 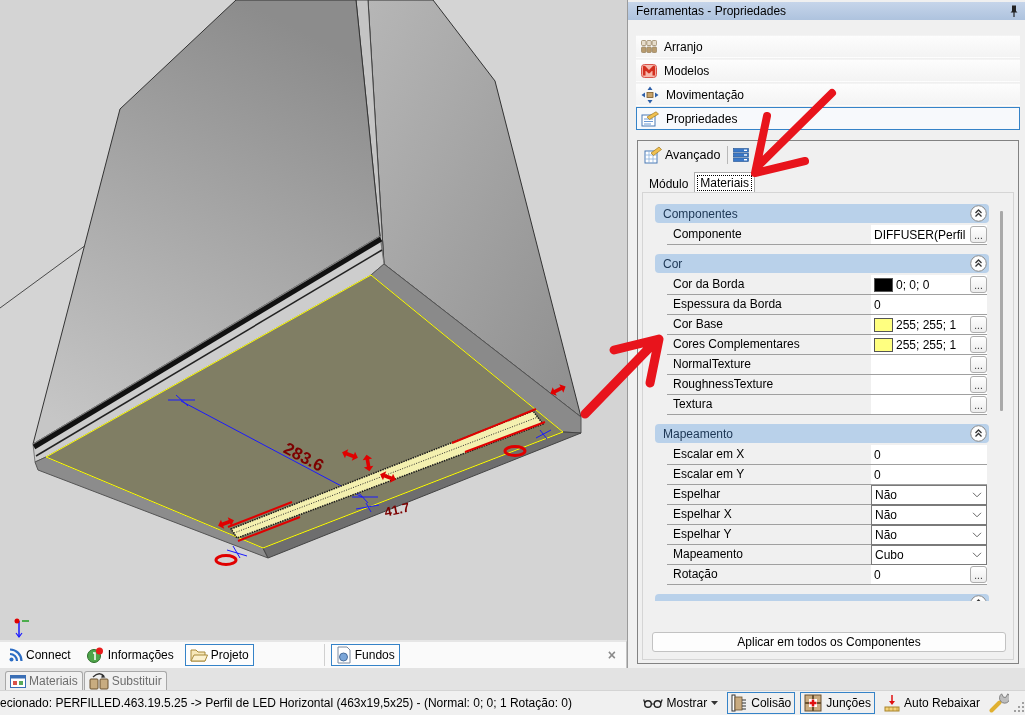 I want to click on section-item: Movimentação, so click(x=828, y=94).